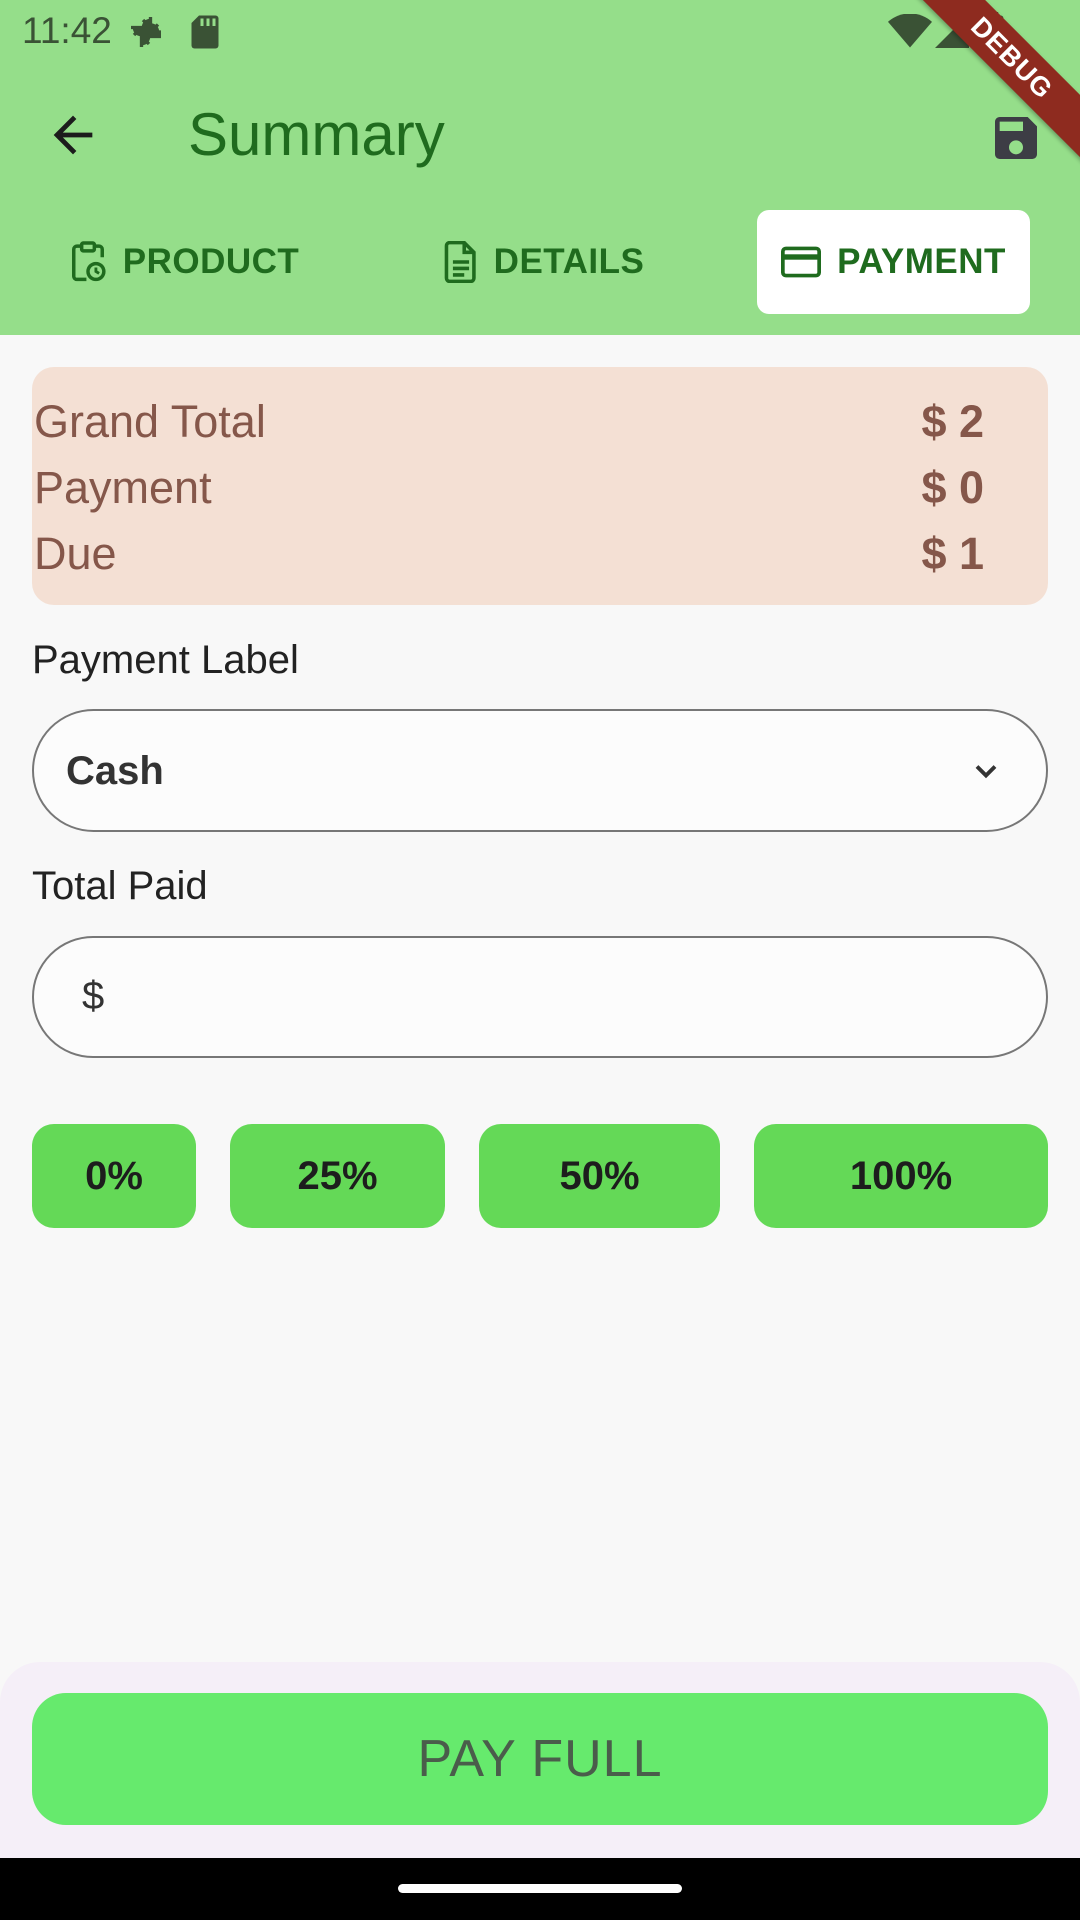 Image resolution: width=1080 pixels, height=1920 pixels. Describe the element at coordinates (1016, 138) in the screenshot. I see `save-floppy-icon` at that location.